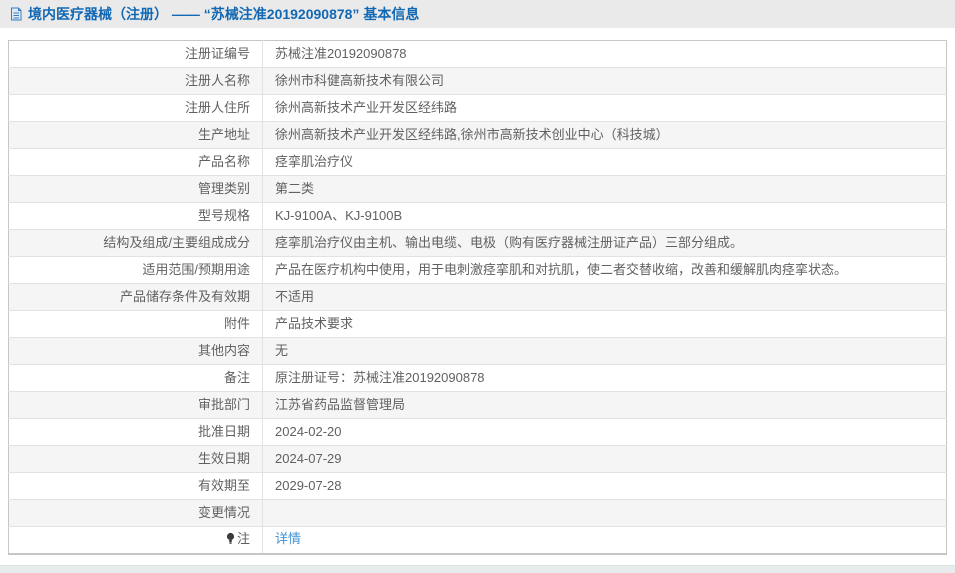 The image size is (955, 573). I want to click on row-value: 详情, so click(605, 540).